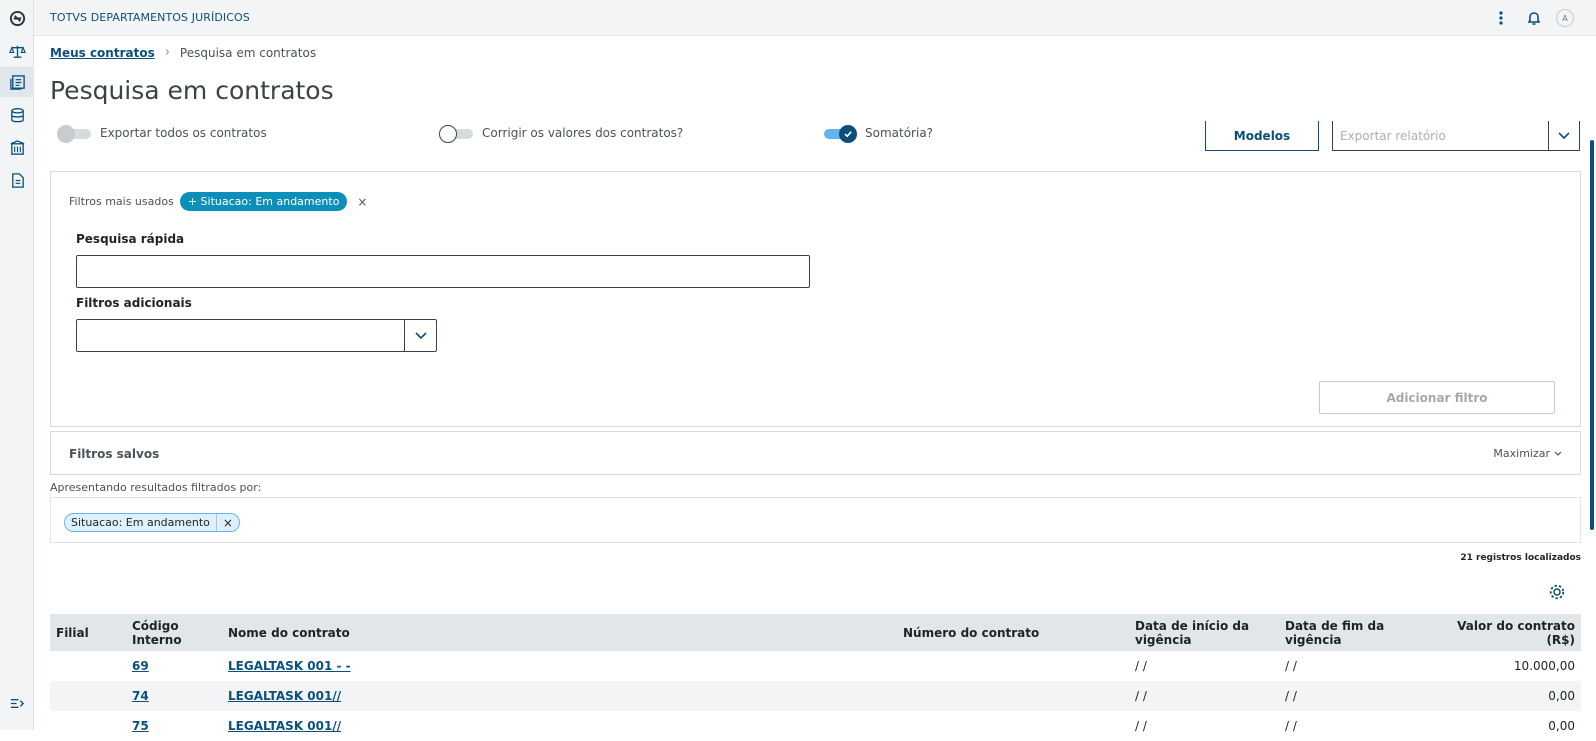 This screenshot has width=1596, height=741. I want to click on column-header-valor: Valor do contrato (R$), so click(1504, 633).